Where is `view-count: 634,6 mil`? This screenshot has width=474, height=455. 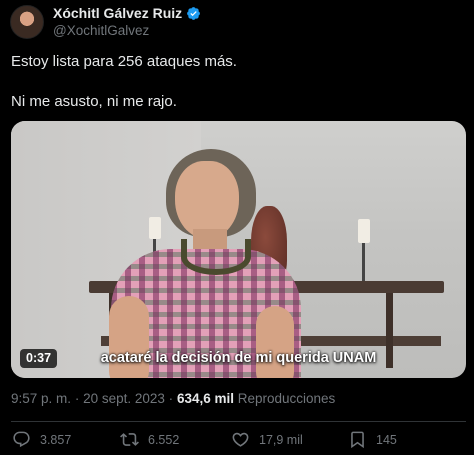
view-count: 634,6 mil is located at coordinates (205, 398).